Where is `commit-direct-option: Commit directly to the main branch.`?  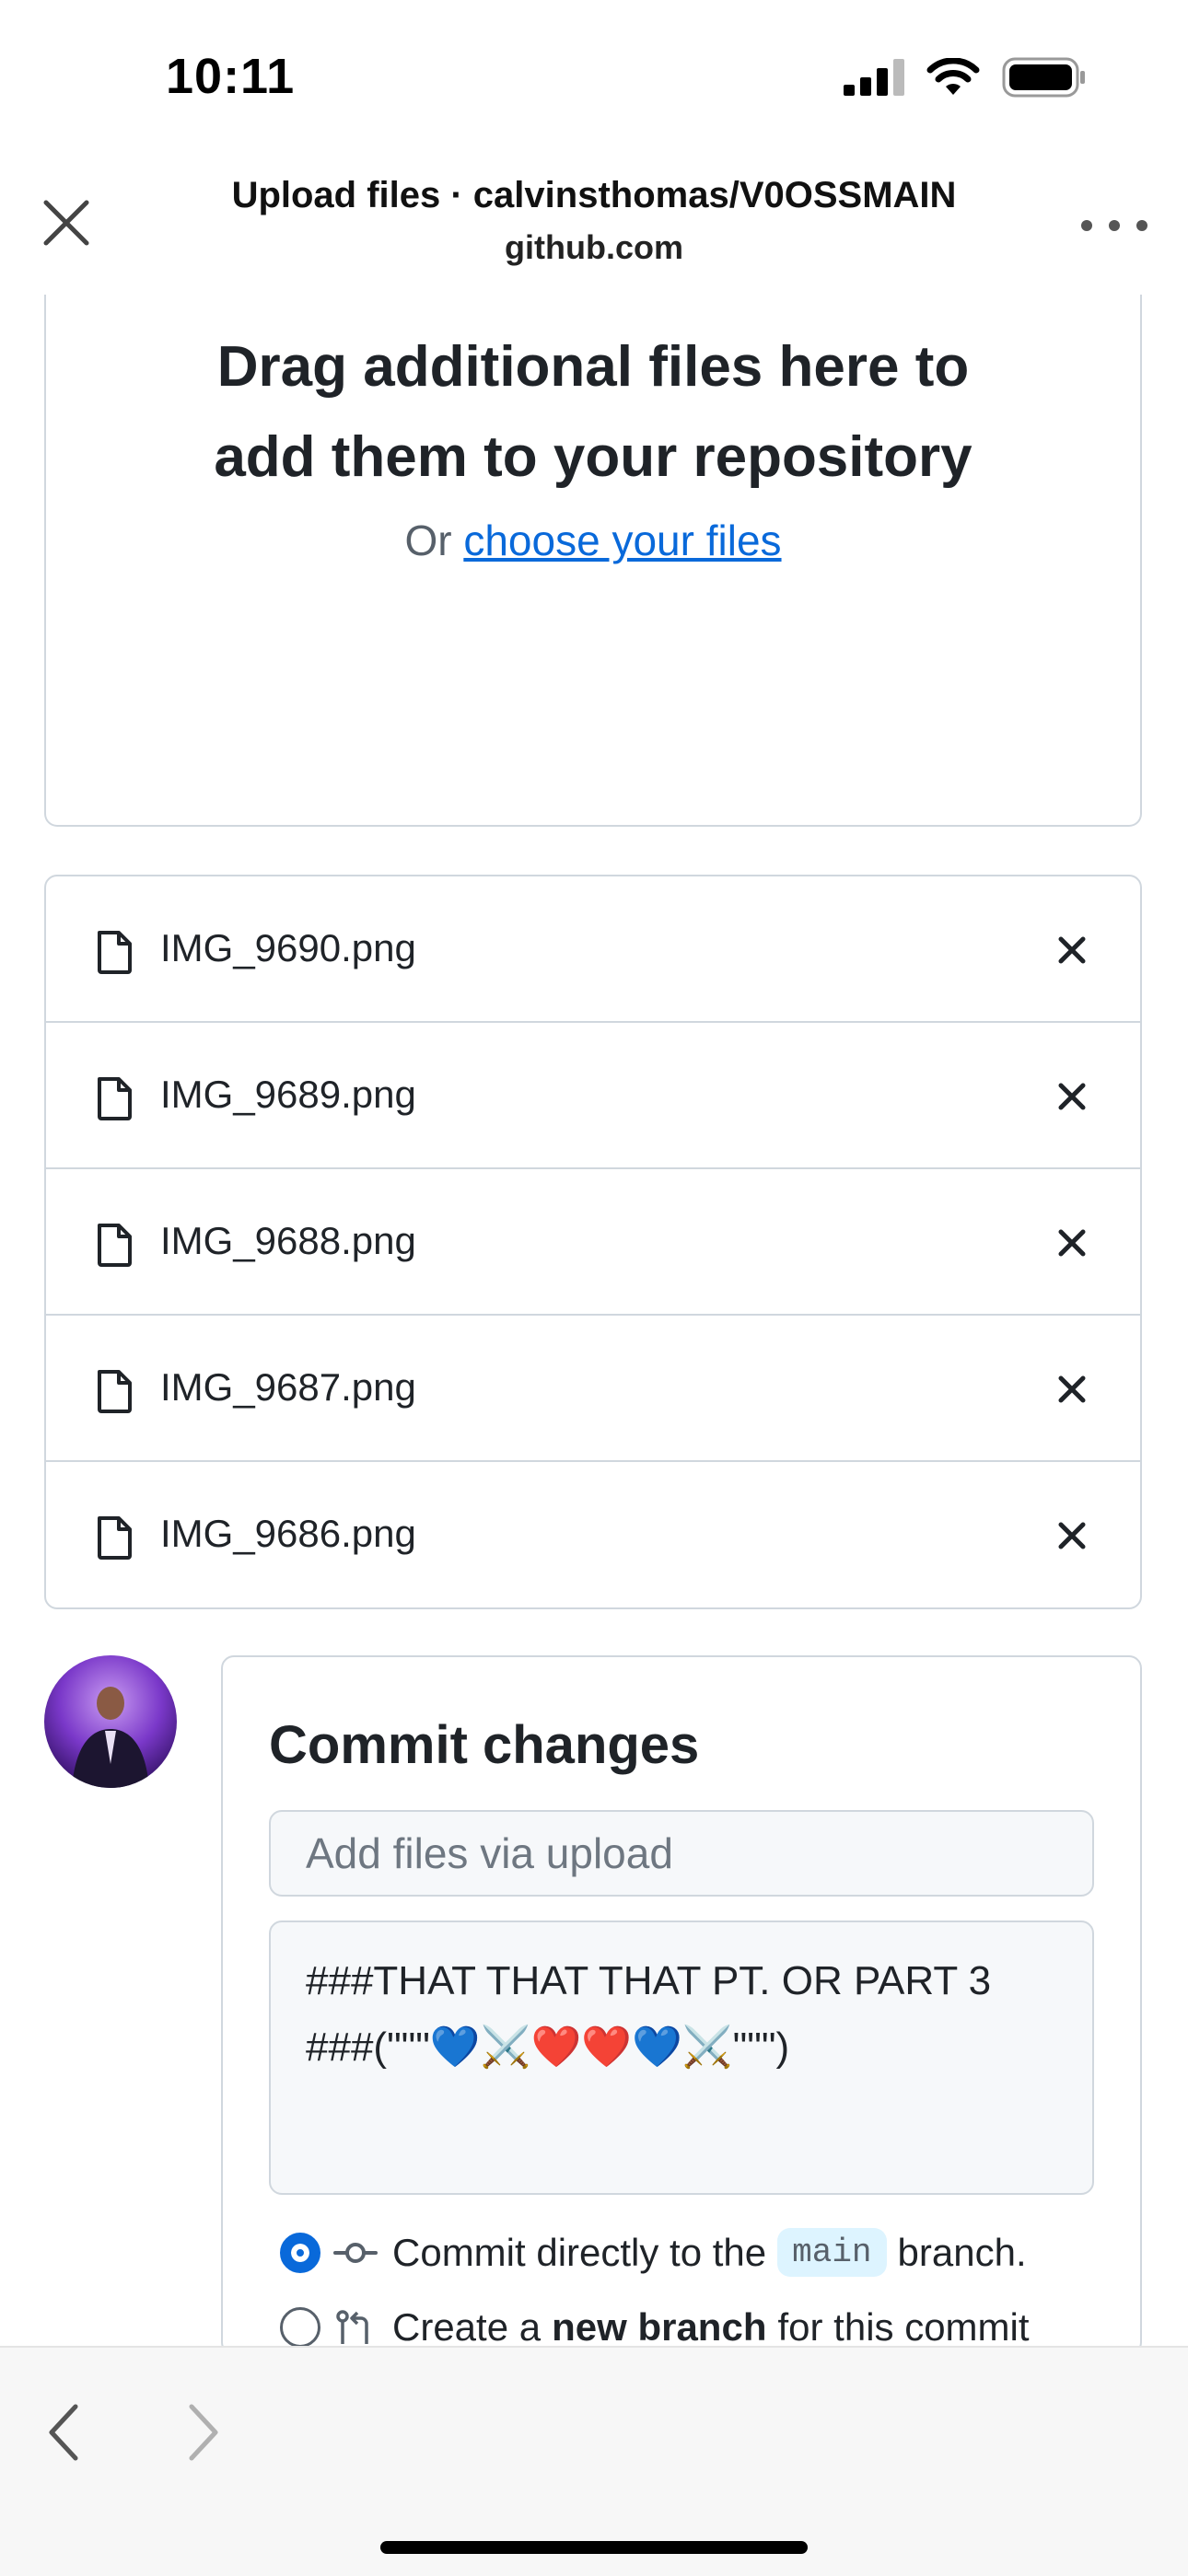 commit-direct-option: Commit directly to the main branch. is located at coordinates (648, 2252).